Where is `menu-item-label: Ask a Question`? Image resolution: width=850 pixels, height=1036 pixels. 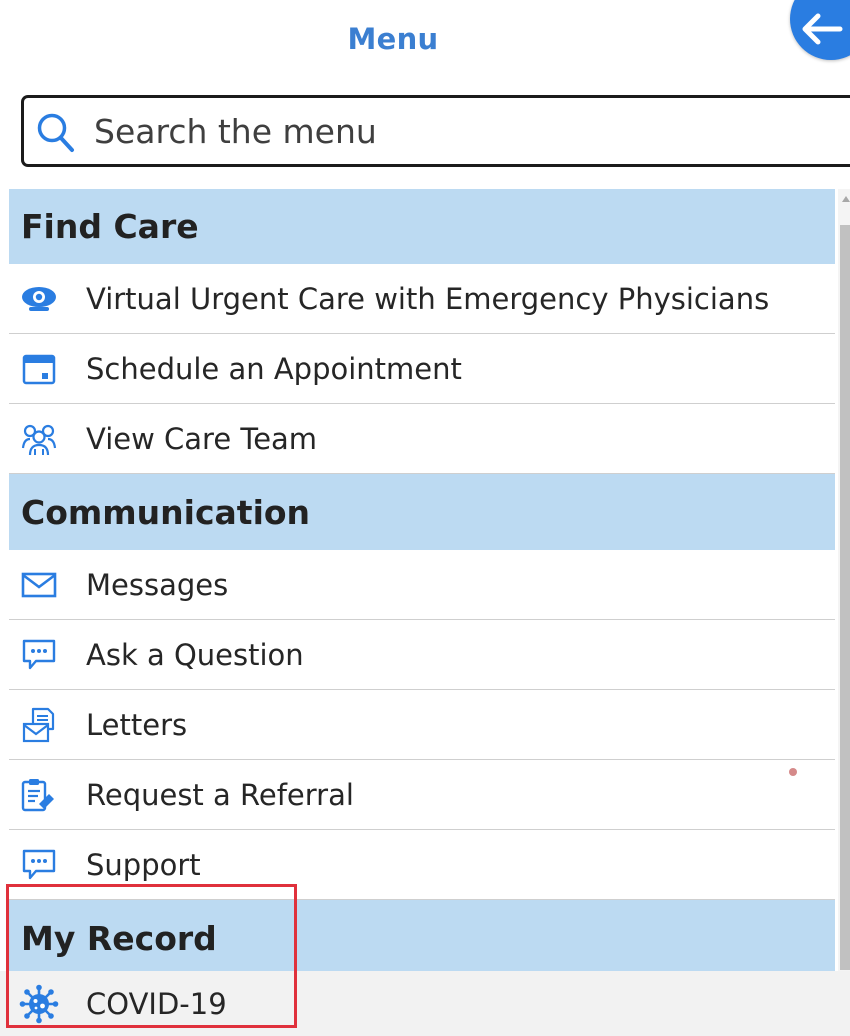
menu-item-label: Ask a Question is located at coordinates (195, 654).